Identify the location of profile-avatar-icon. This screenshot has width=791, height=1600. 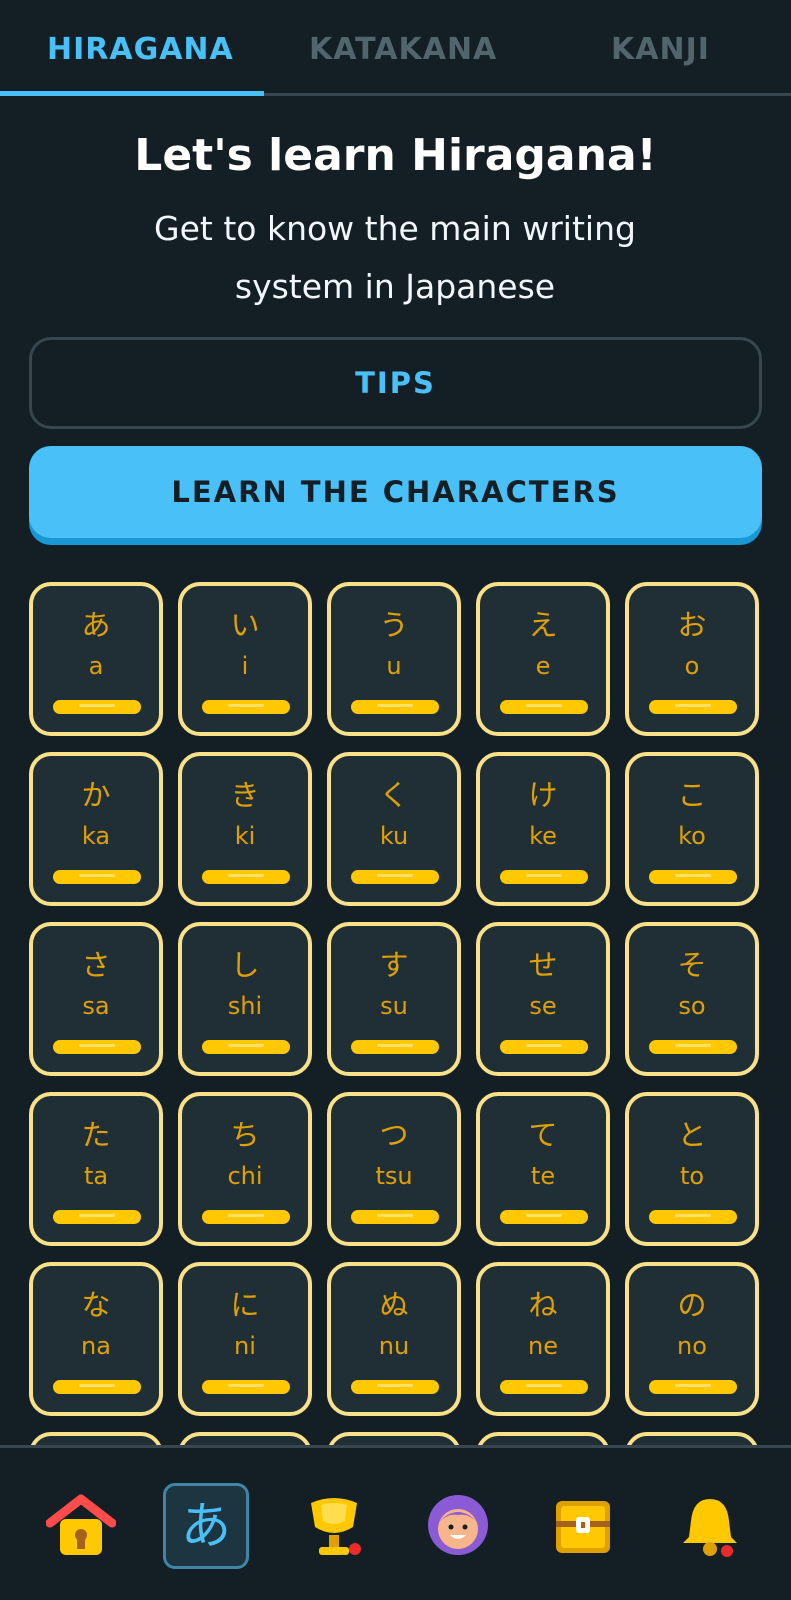
(458, 1525).